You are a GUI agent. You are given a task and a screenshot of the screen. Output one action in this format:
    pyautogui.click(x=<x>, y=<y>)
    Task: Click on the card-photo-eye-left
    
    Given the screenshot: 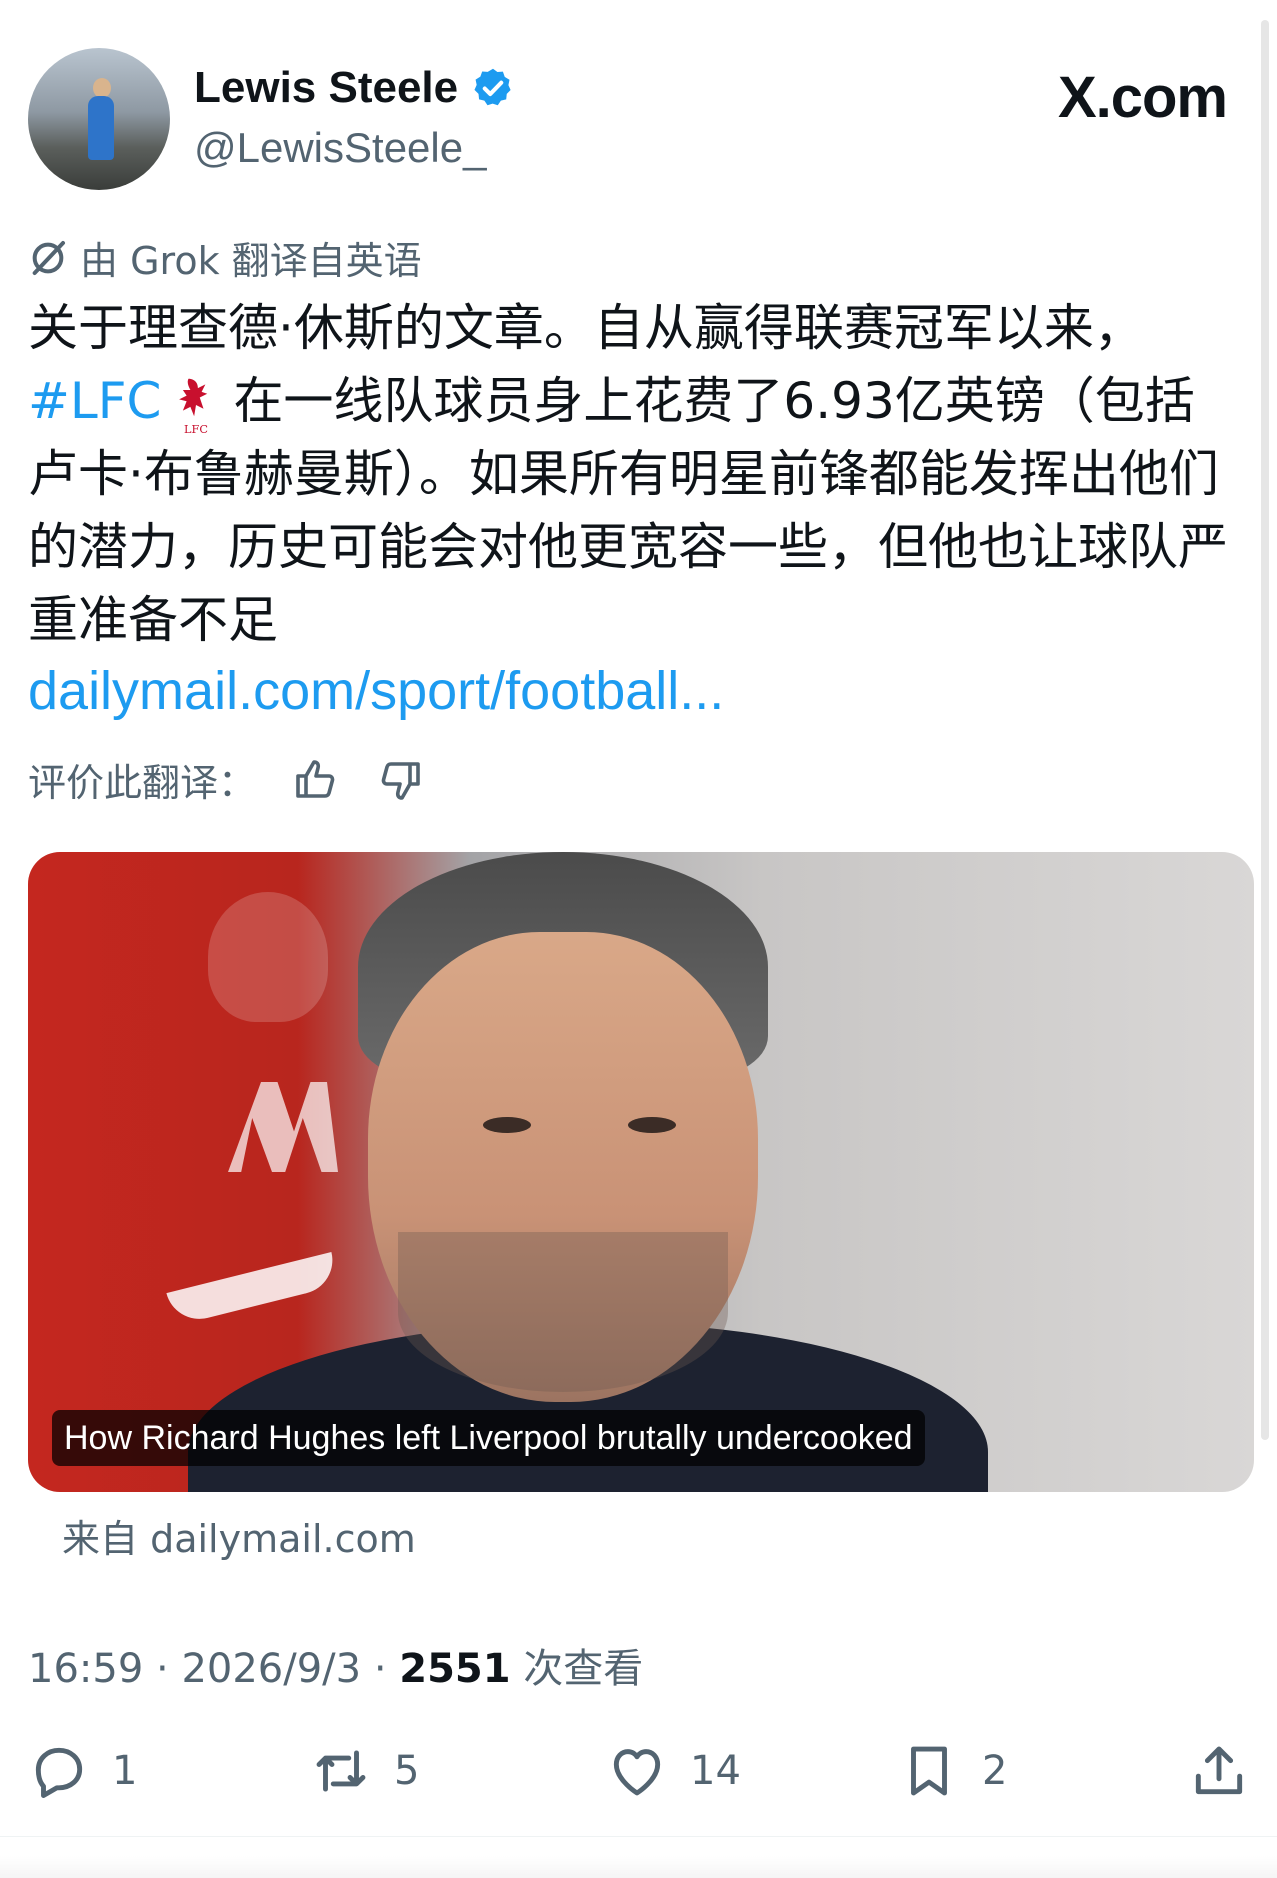 What is the action you would take?
    pyautogui.click(x=507, y=1125)
    